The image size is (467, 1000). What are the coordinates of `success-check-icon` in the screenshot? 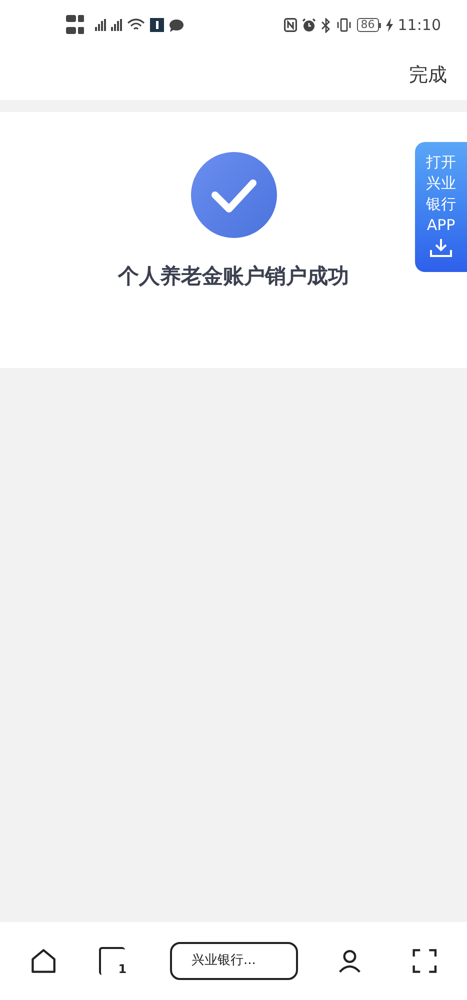 It's located at (234, 195).